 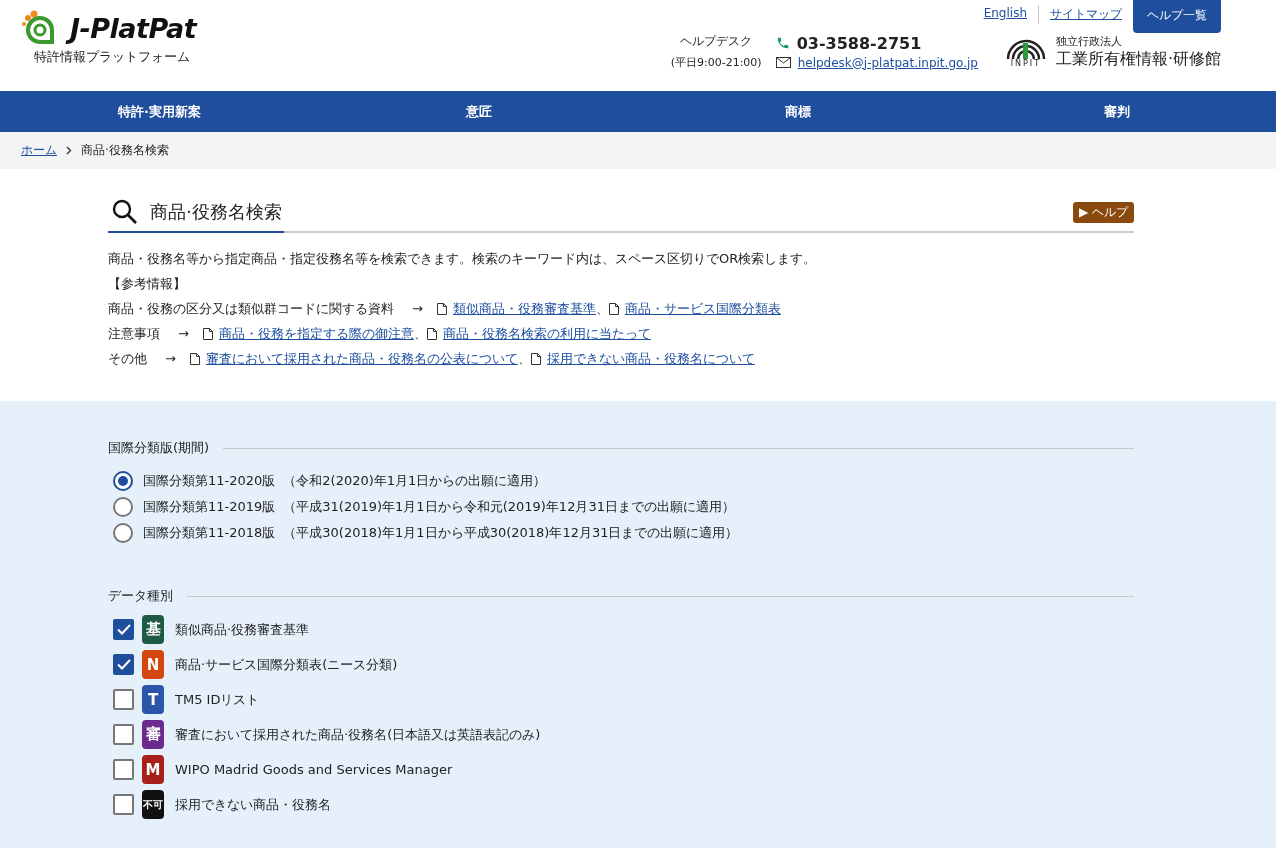 What do you see at coordinates (251, 309) in the screenshot?
I see `reference-label: 商品・役務の区分又は類似群コードに関する資料` at bounding box center [251, 309].